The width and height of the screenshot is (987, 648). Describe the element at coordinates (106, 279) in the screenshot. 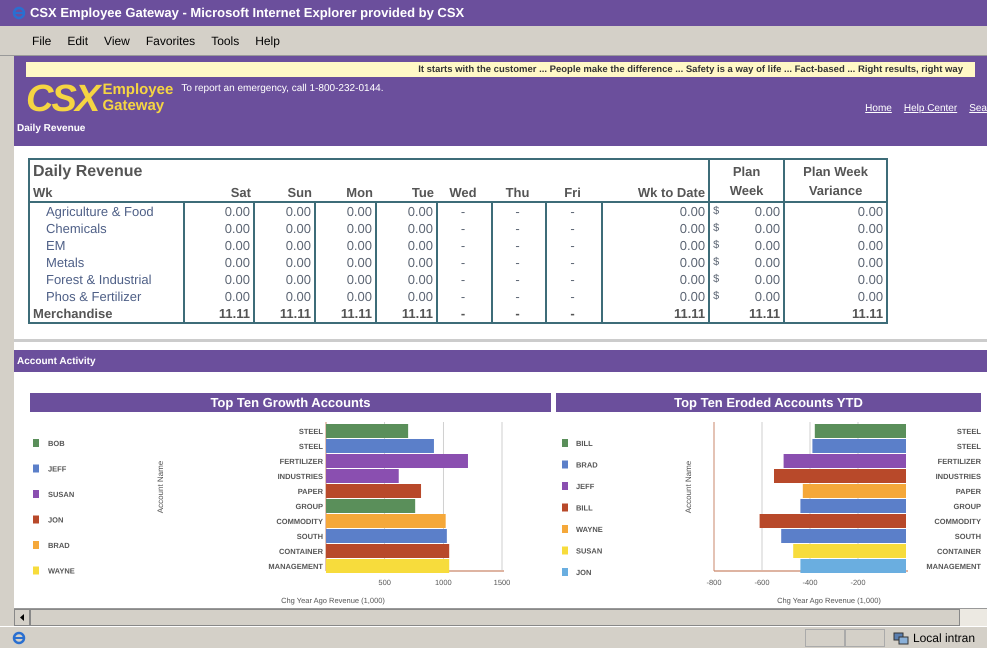

I see `row-label: Forest & Industrial` at that location.